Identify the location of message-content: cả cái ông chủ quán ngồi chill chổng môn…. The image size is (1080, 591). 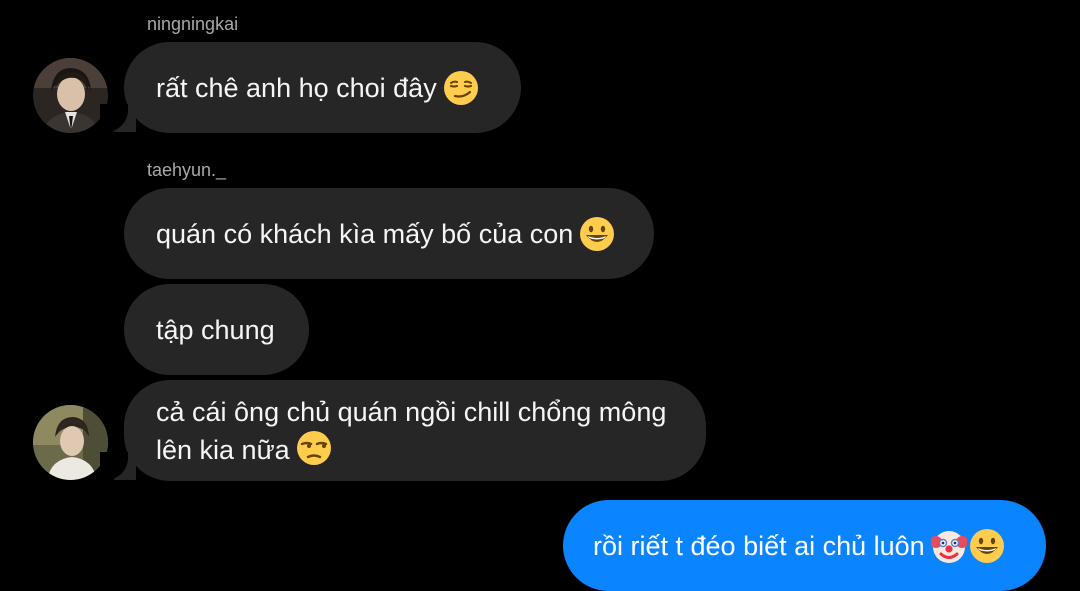
(411, 431).